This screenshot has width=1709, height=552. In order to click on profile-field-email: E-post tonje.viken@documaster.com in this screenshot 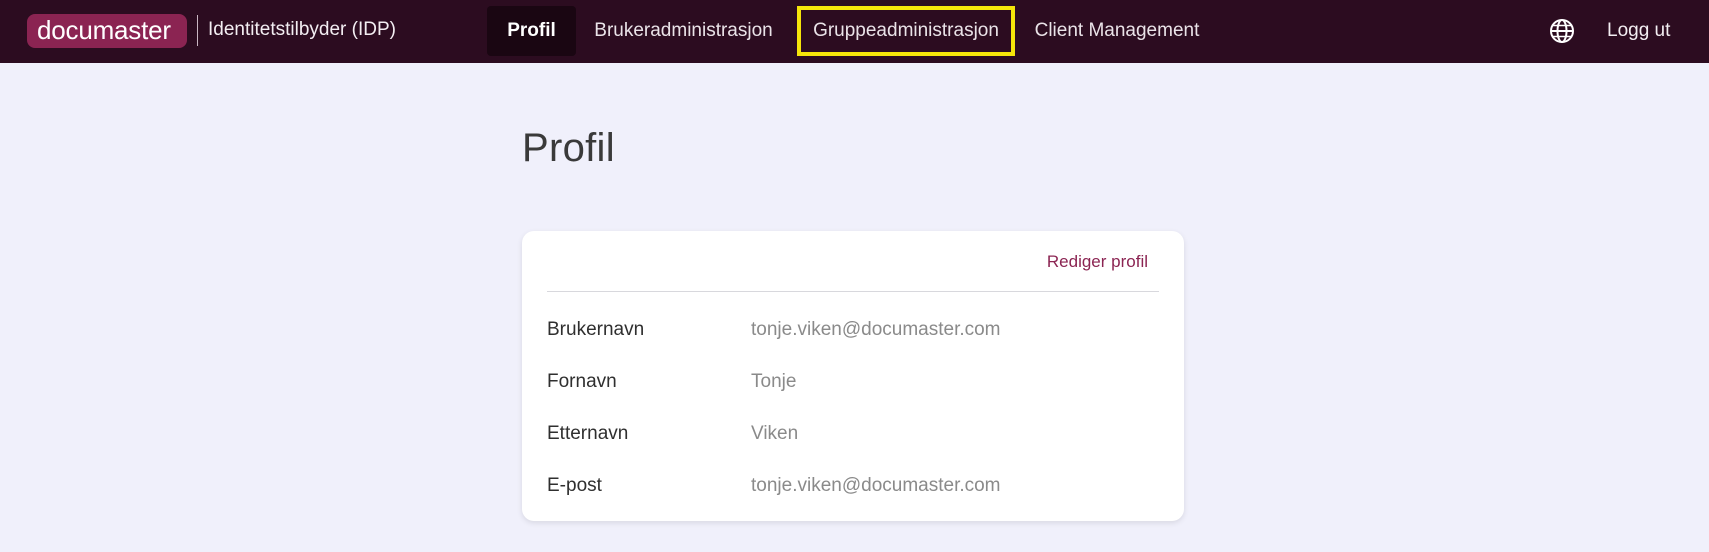, I will do `click(853, 486)`.